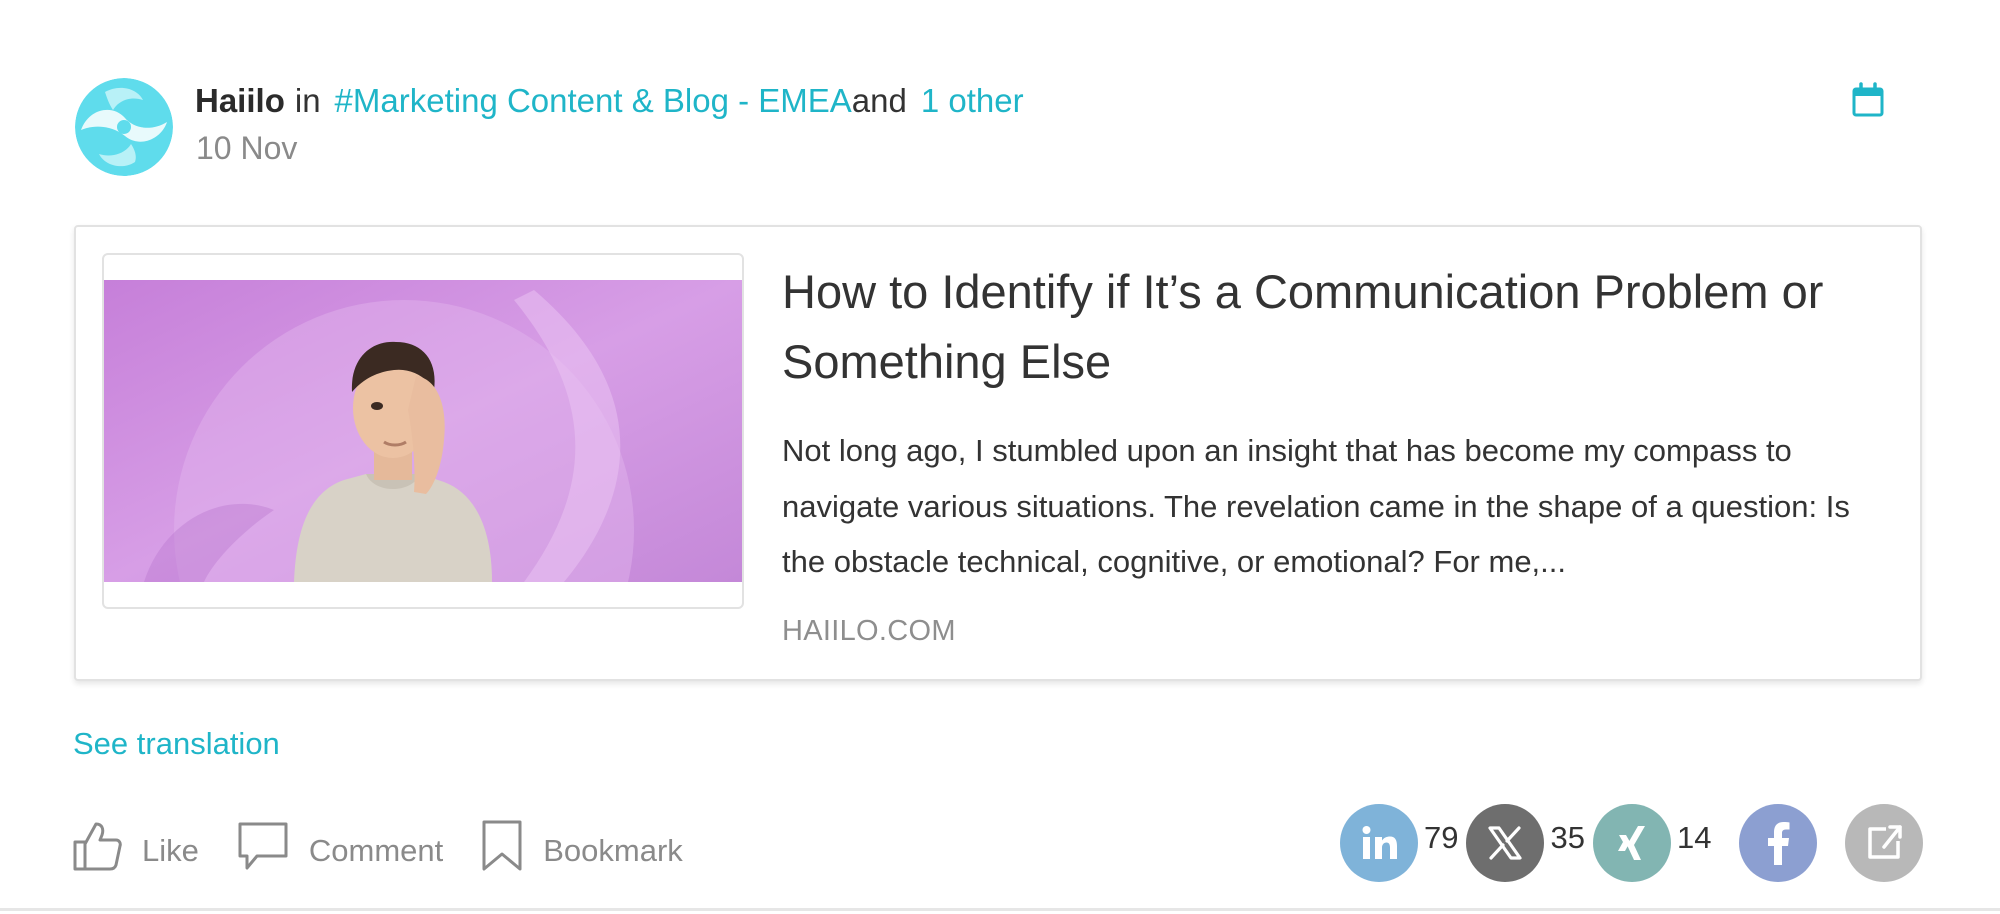 The height and width of the screenshot is (914, 2000). I want to click on preview-image, so click(423, 431).